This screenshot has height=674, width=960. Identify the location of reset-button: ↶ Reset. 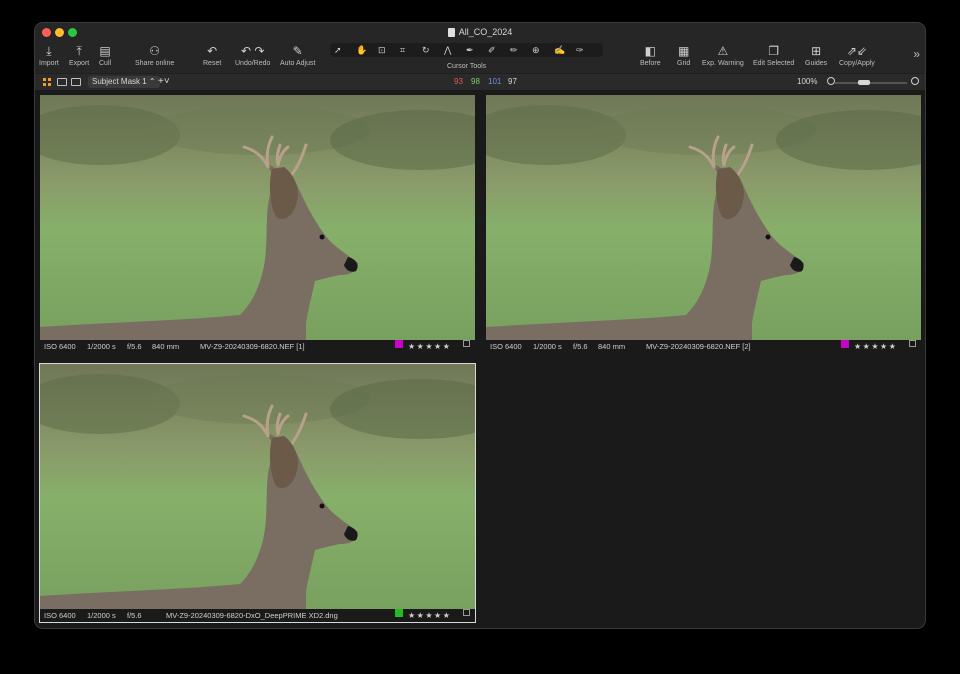
(212, 55).